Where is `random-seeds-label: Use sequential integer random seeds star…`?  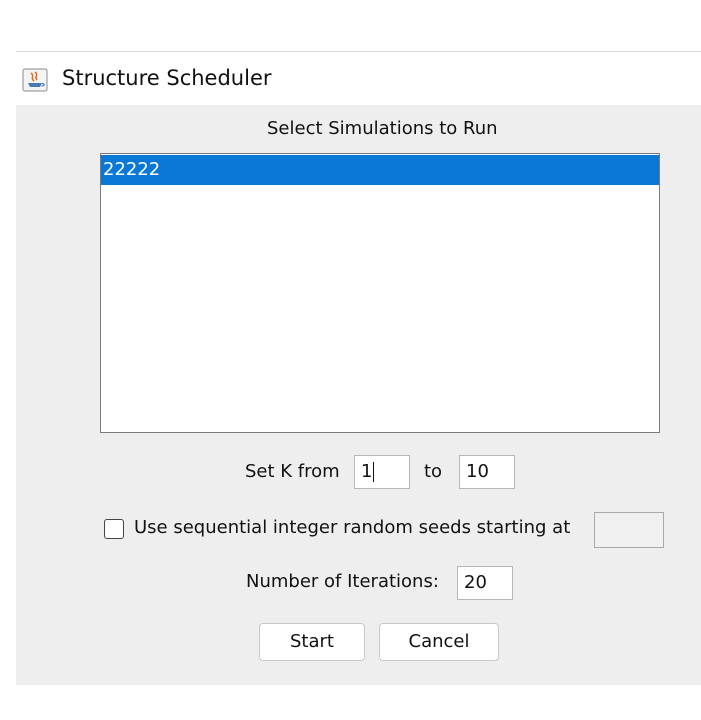 random-seeds-label: Use sequential integer random seeds star… is located at coordinates (352, 527).